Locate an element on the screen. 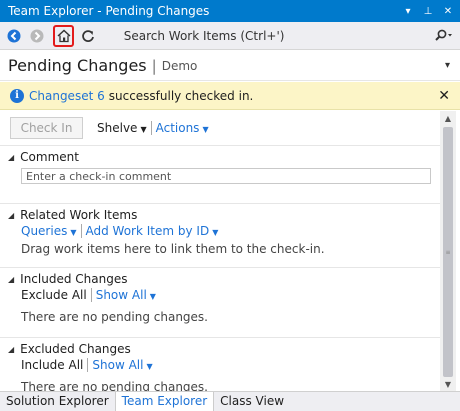 Image resolution: width=460 pixels, height=411 pixels. section-title: Related Work Items is located at coordinates (79, 215).